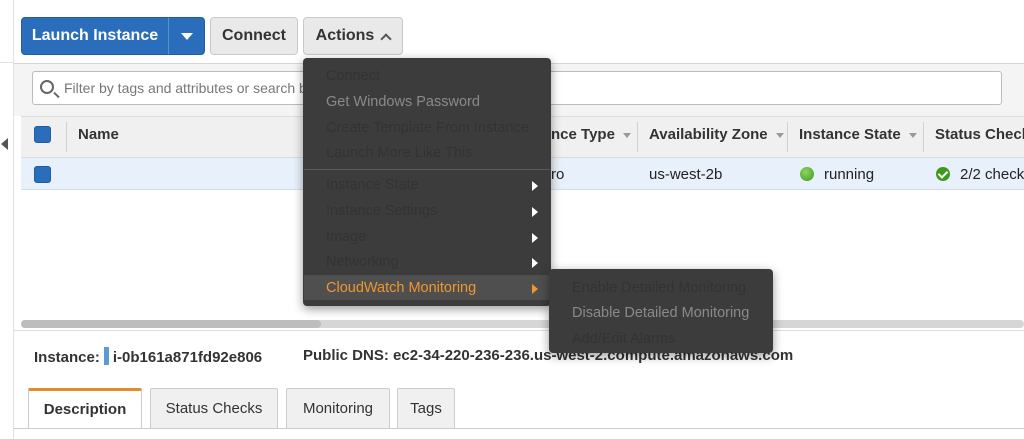 This screenshot has height=439, width=1024. Describe the element at coordinates (850, 134) in the screenshot. I see `column-header-instance-state-label: Instance State` at that location.